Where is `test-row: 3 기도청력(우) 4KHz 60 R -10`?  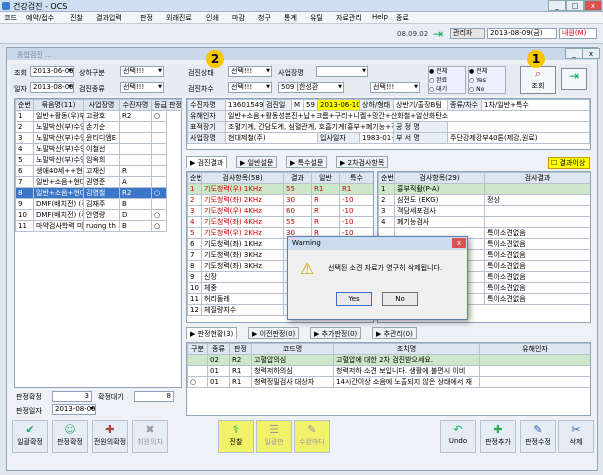
test-row: 3 기도청력(우) 4KHz 60 R -10 is located at coordinates (280, 211).